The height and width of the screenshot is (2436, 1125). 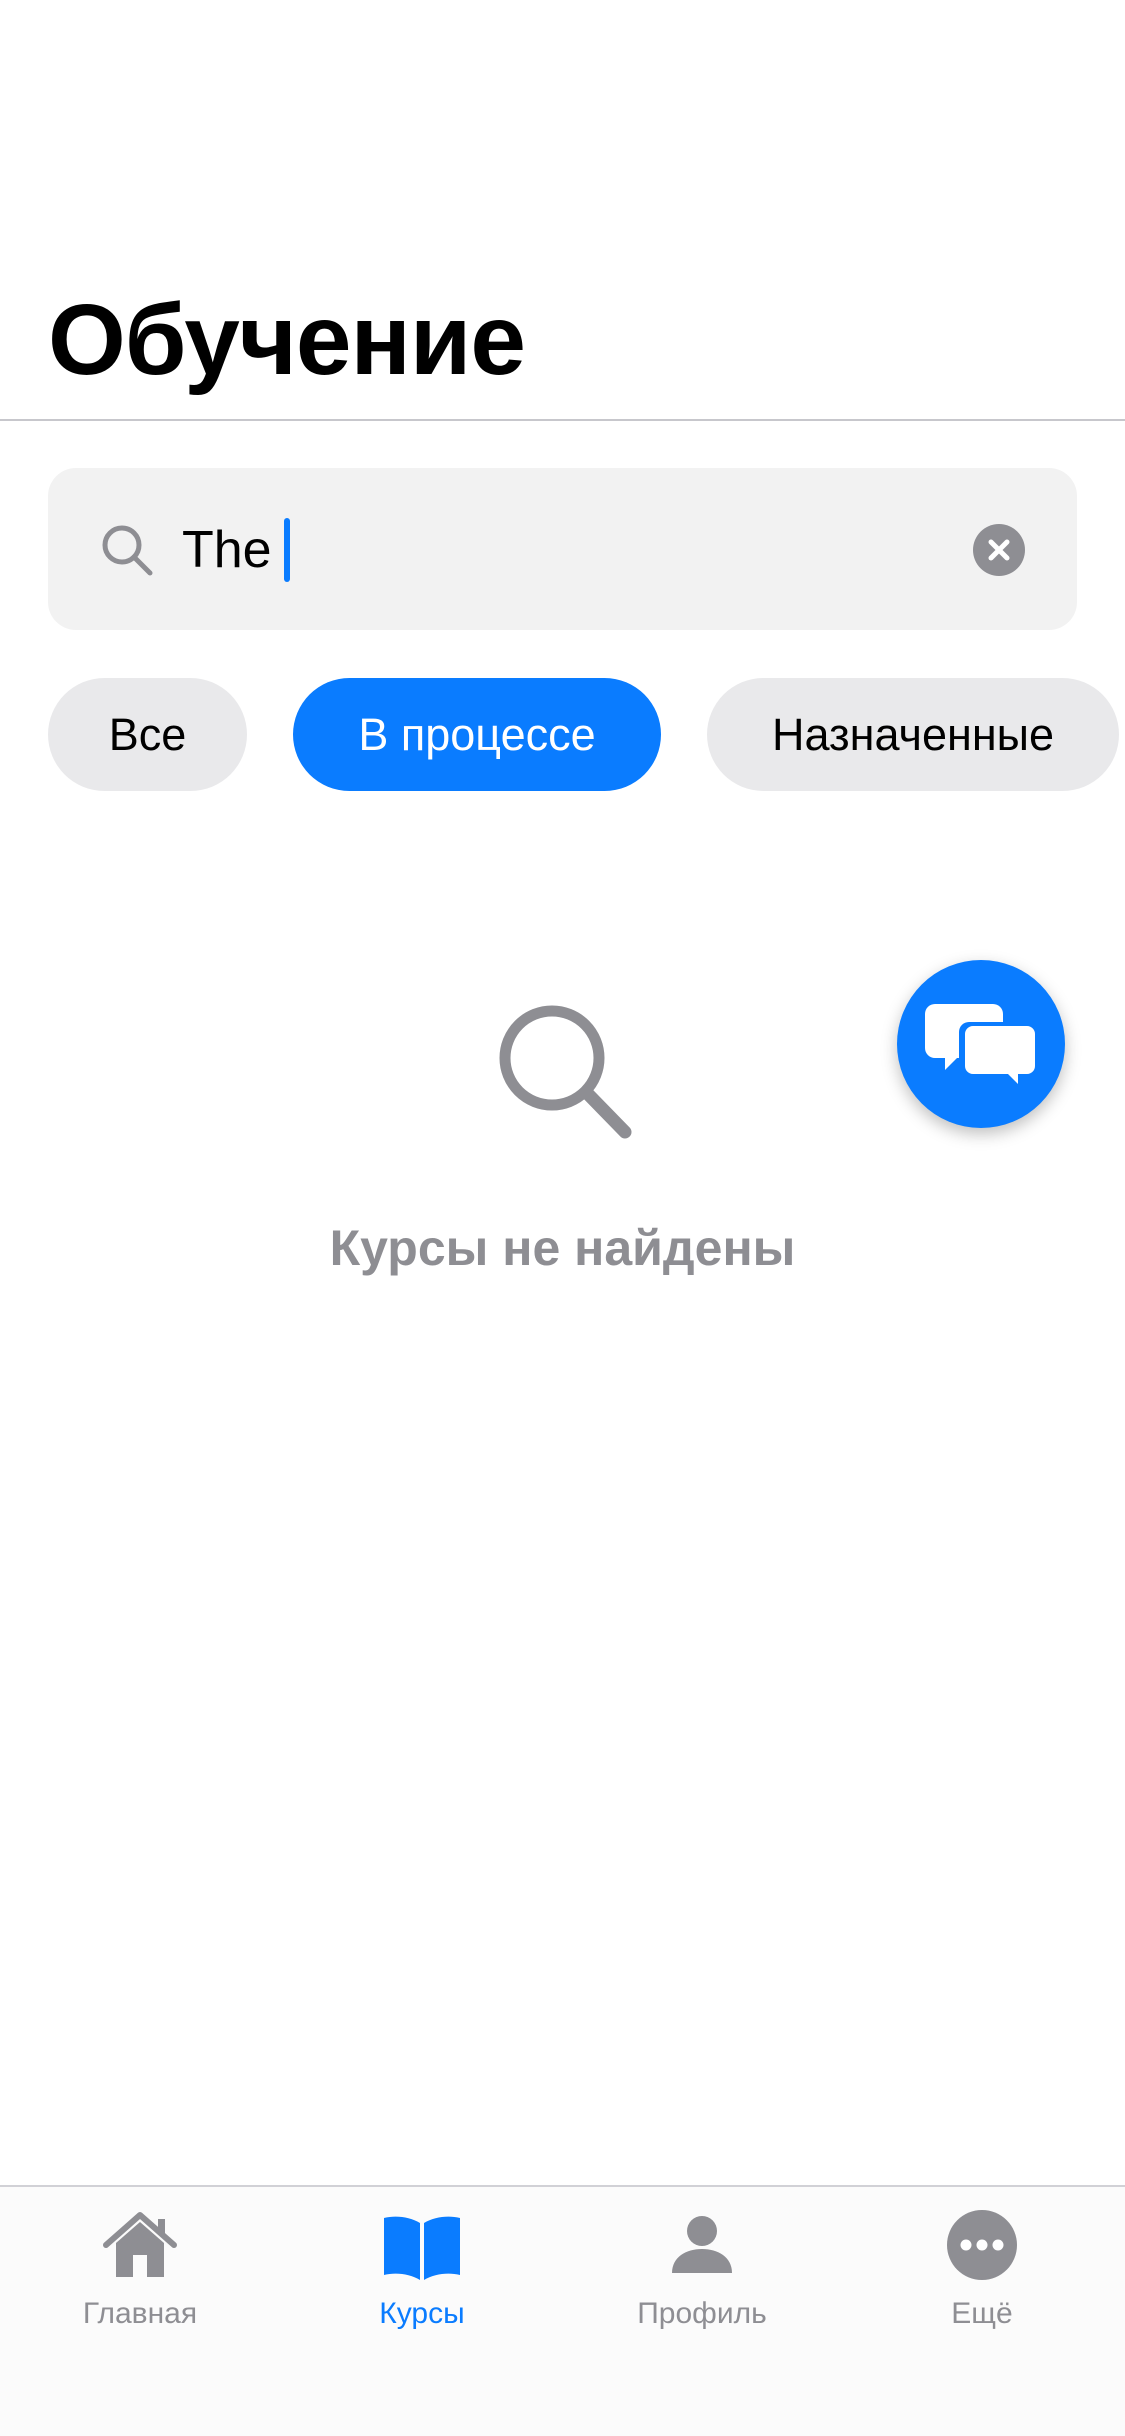 I want to click on filter-chip-label: Назначенные, so click(x=913, y=734).